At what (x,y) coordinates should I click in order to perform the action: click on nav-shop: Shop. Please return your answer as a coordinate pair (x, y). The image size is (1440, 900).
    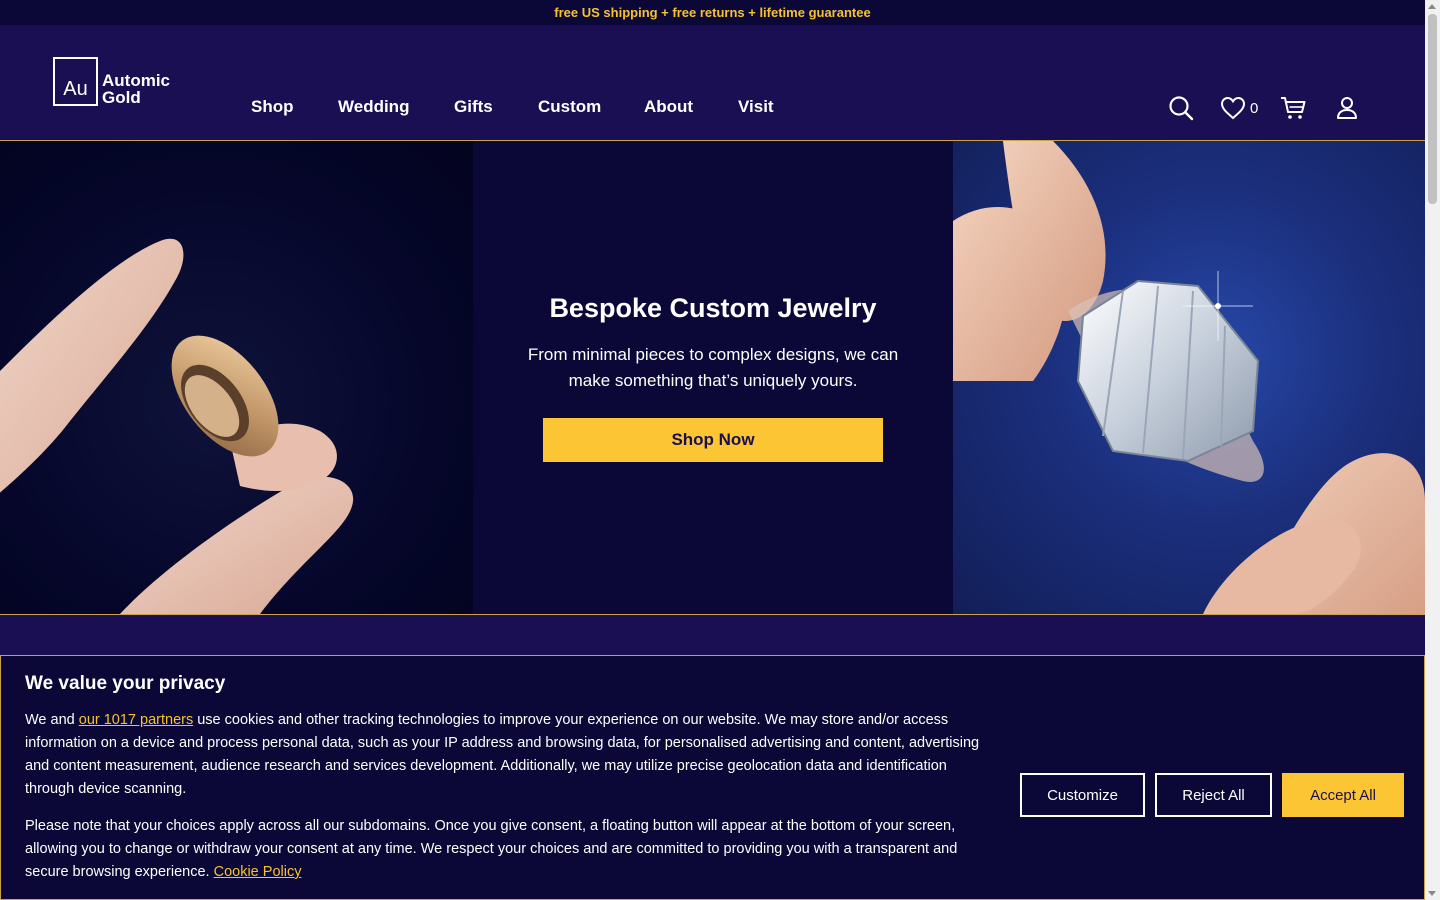
    Looking at the image, I should click on (272, 107).